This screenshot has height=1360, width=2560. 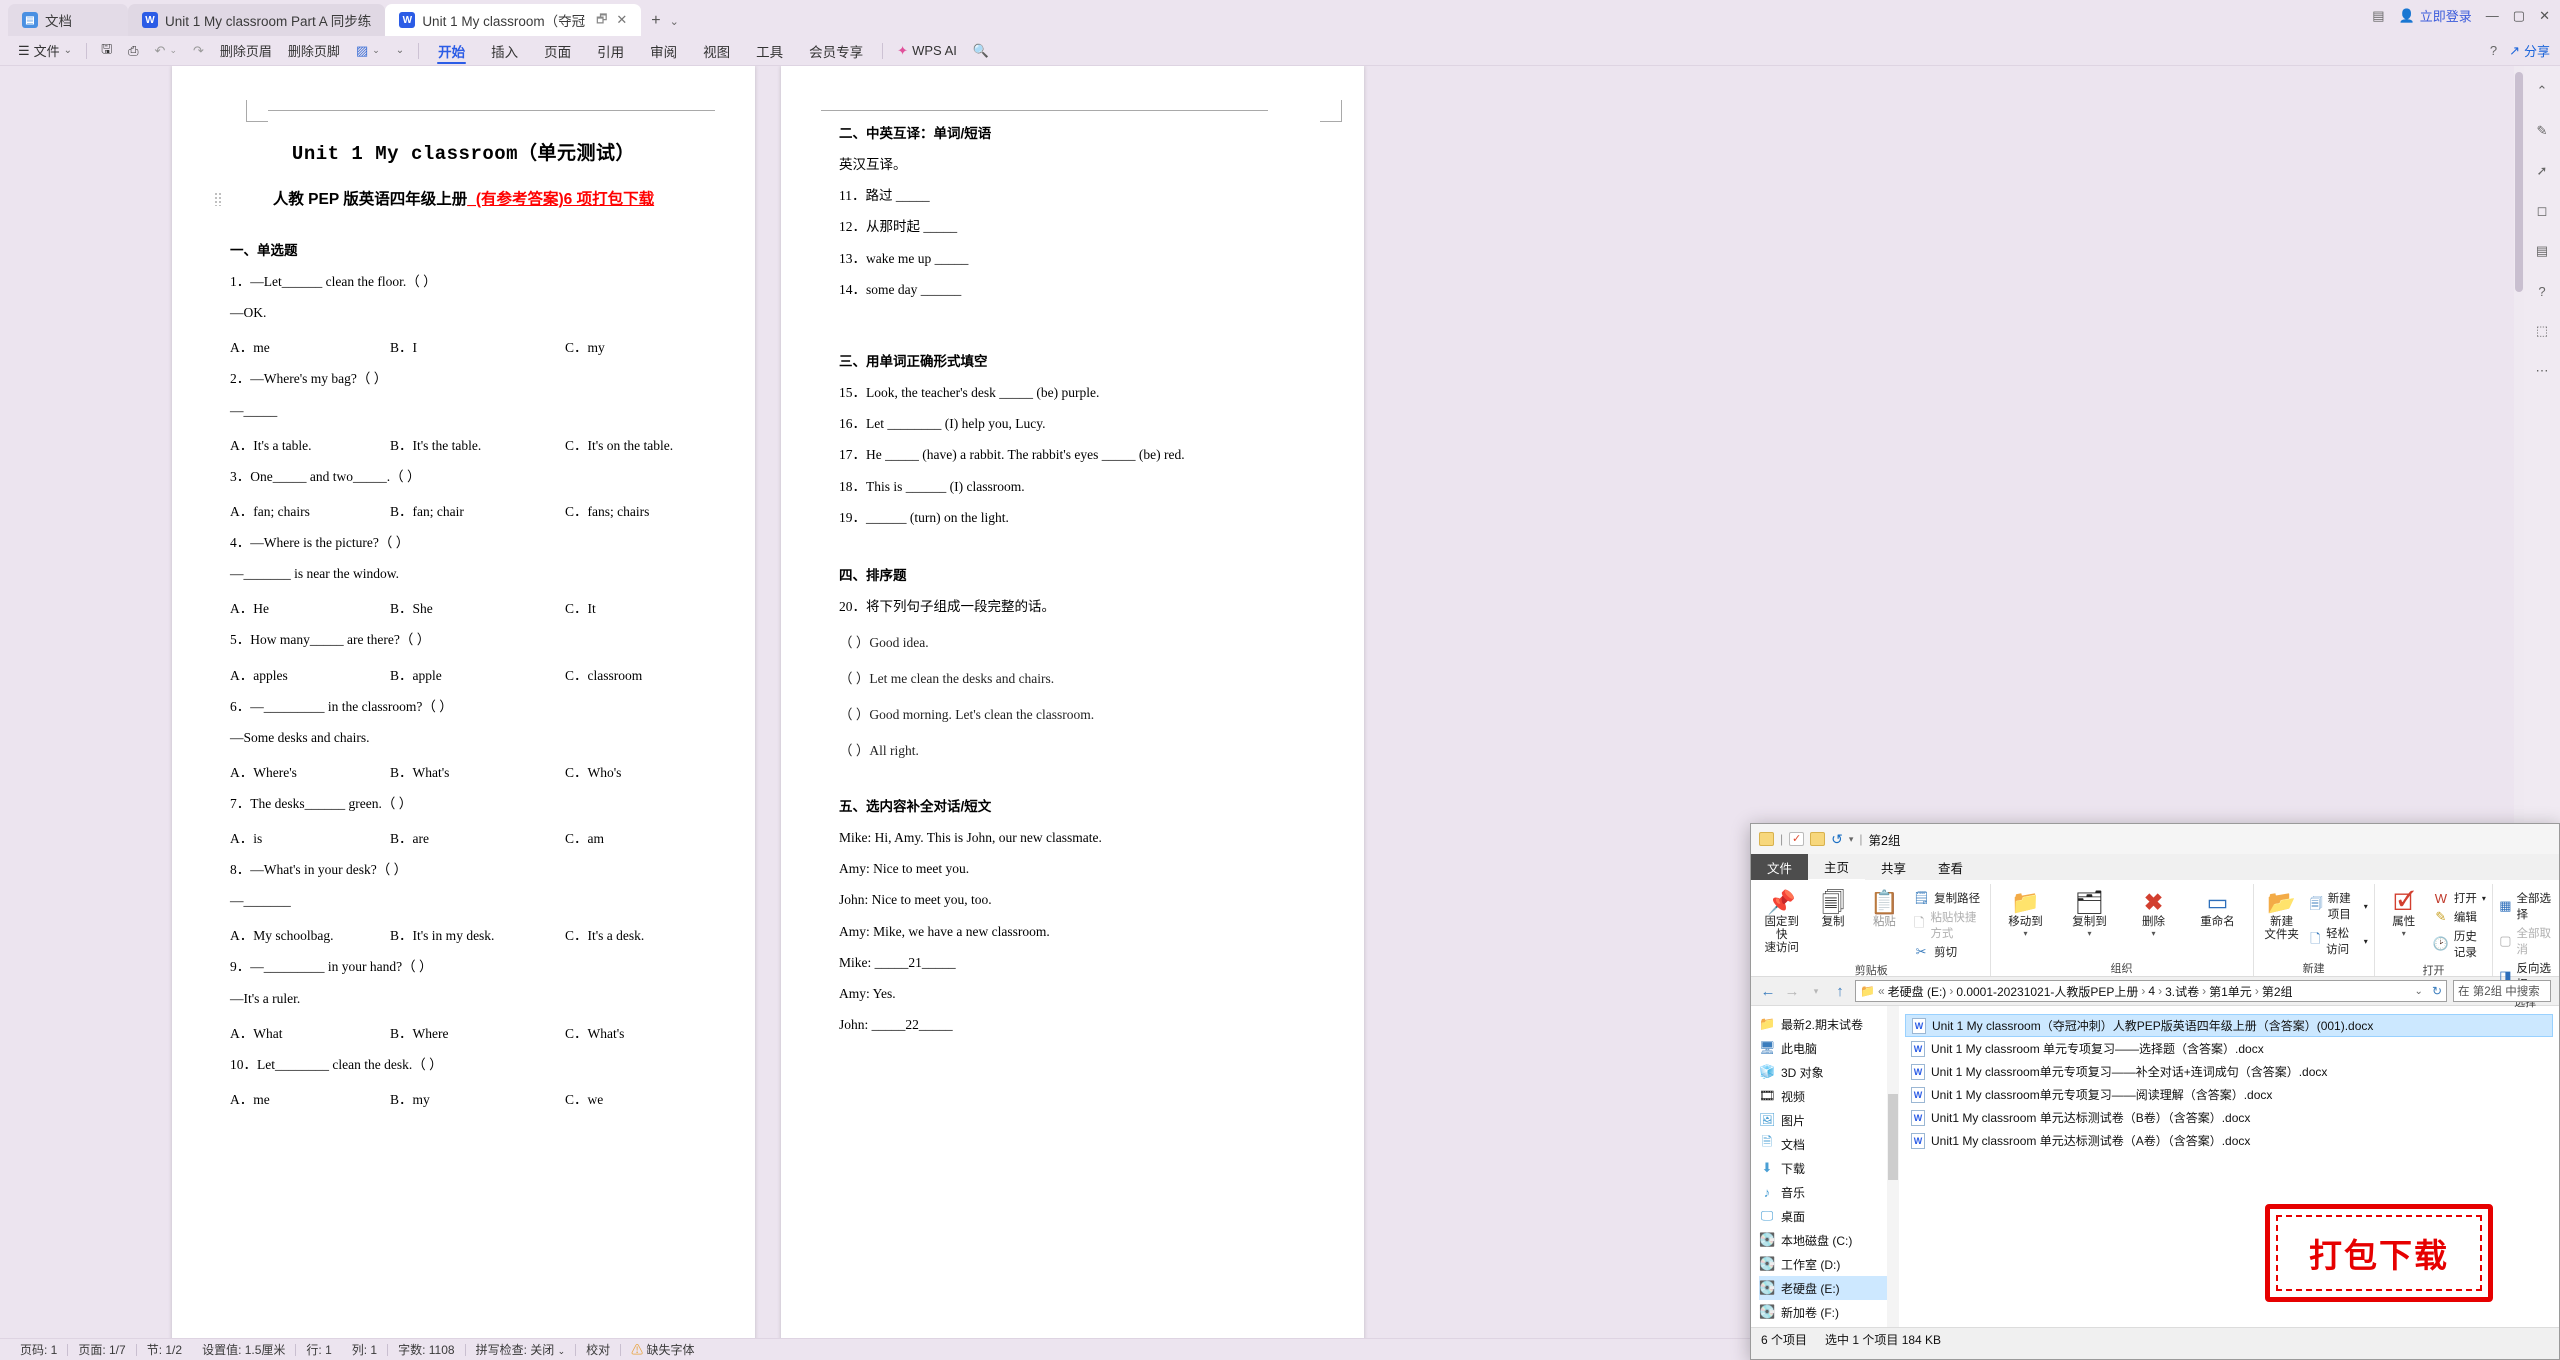 I want to click on help-circle-icon: ?, so click(x=2542, y=291).